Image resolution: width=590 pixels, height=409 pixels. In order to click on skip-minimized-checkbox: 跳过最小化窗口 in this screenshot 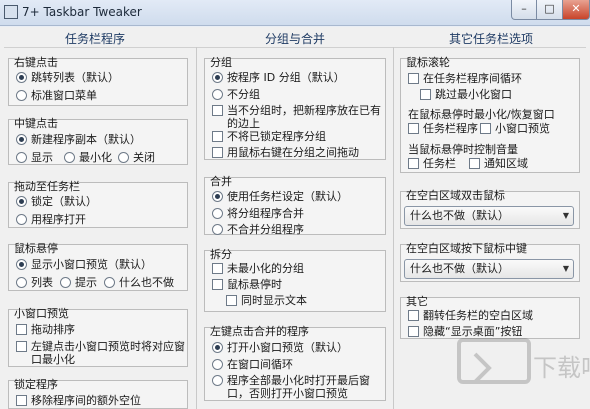, I will do `click(466, 94)`.